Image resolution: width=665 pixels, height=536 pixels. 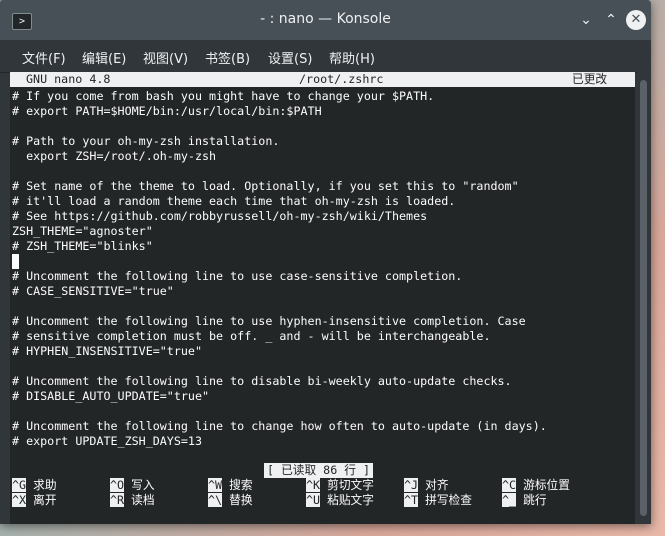 I want to click on shortcut-label: 跳行, so click(x=535, y=500).